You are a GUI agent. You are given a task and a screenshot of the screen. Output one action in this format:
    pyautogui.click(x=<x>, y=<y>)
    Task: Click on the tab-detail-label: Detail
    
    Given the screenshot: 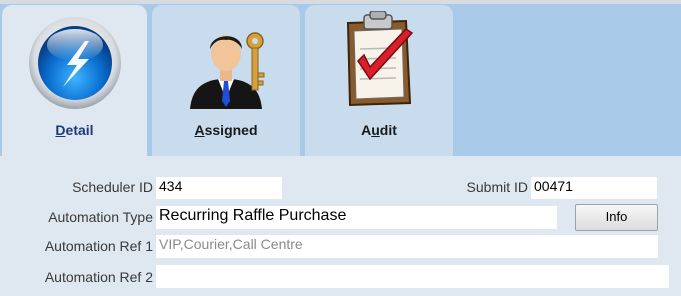 What is the action you would take?
    pyautogui.click(x=74, y=130)
    